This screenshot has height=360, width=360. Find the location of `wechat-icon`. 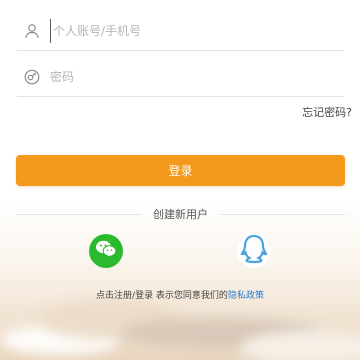

wechat-icon is located at coordinates (106, 251).